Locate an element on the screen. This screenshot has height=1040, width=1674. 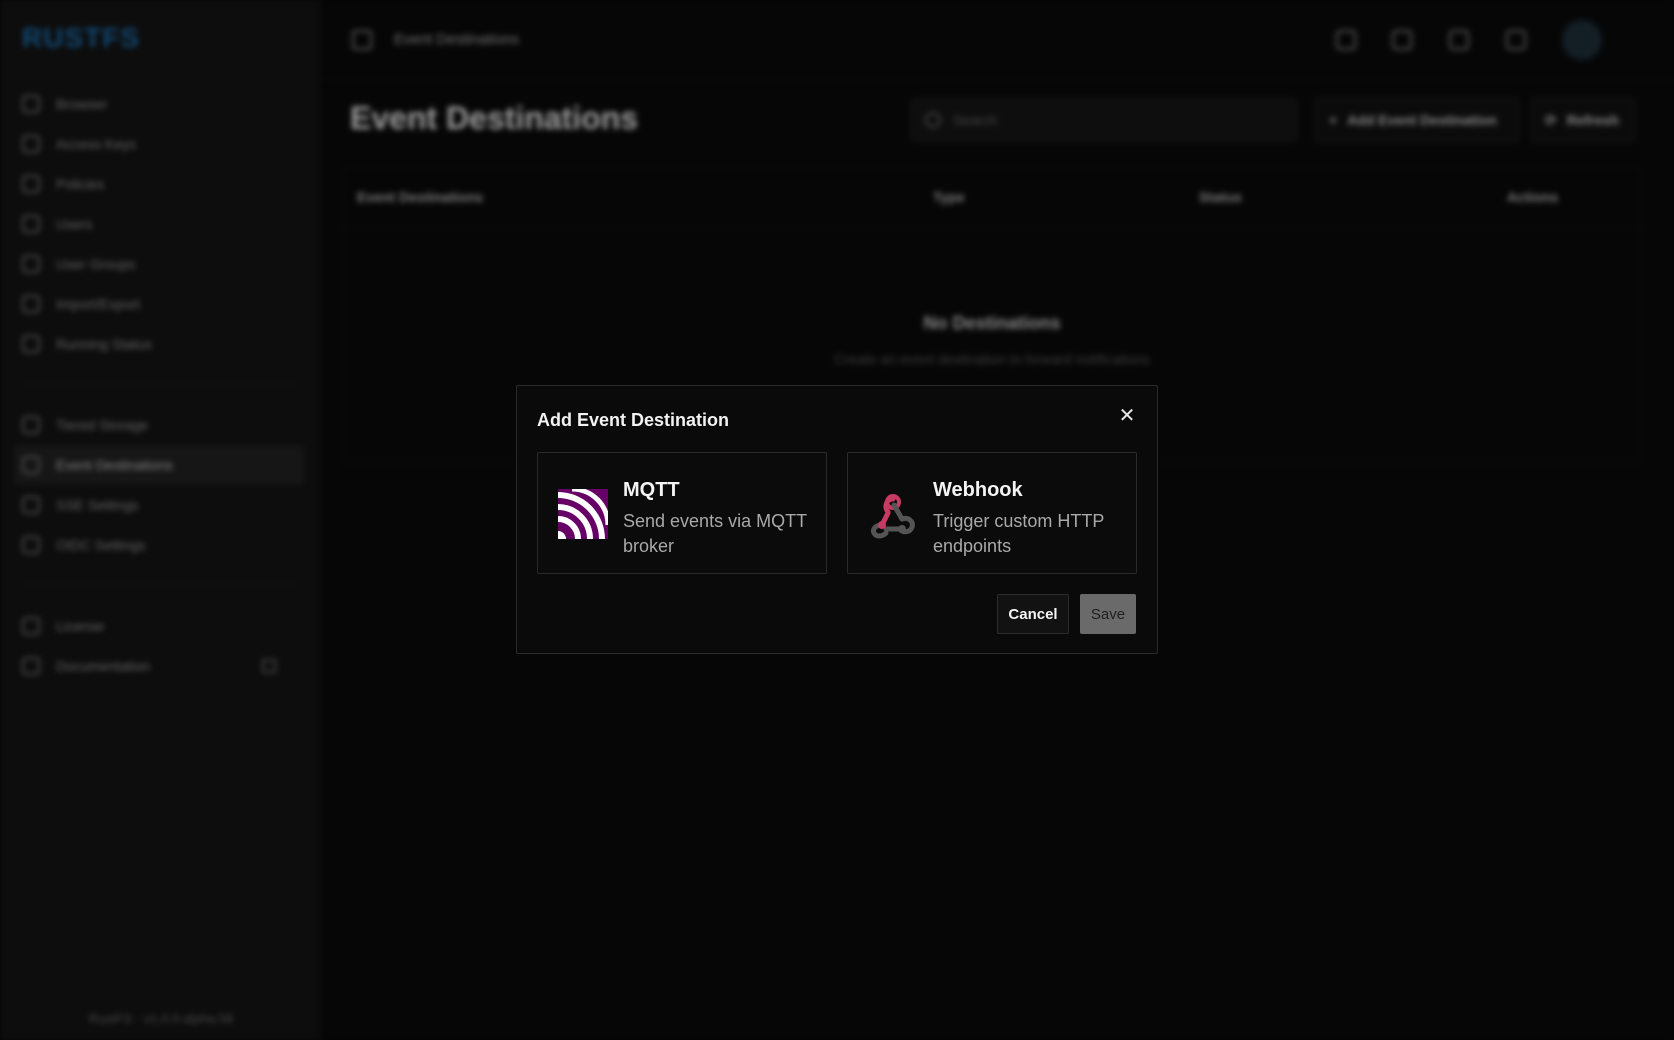
option-description: Send events via MQTT broker is located at coordinates (715, 533).